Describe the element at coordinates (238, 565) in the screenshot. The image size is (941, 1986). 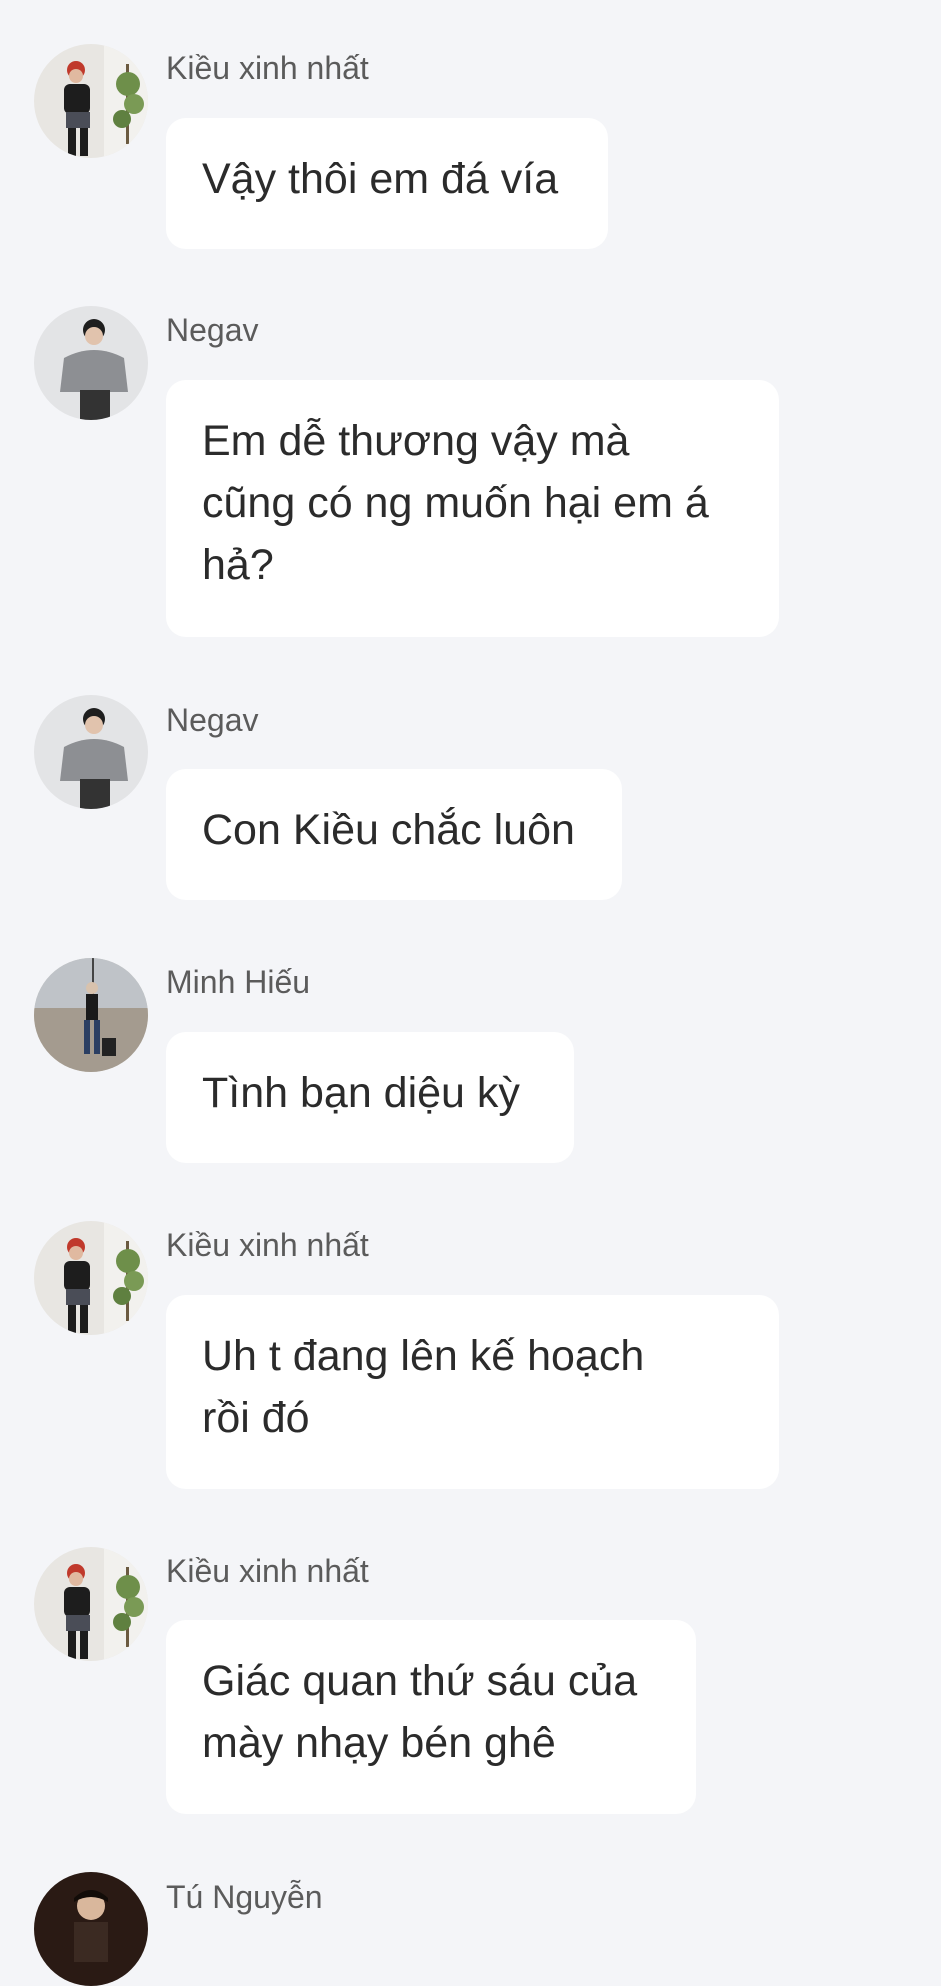
I see `message-text: hả?` at that location.